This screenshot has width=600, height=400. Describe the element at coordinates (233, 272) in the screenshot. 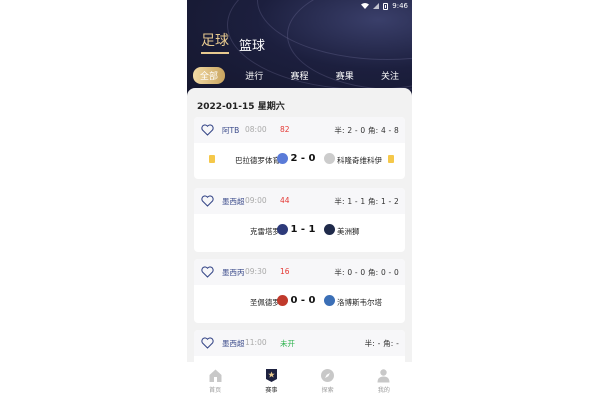

I see `league-name: 墨西丙` at that location.